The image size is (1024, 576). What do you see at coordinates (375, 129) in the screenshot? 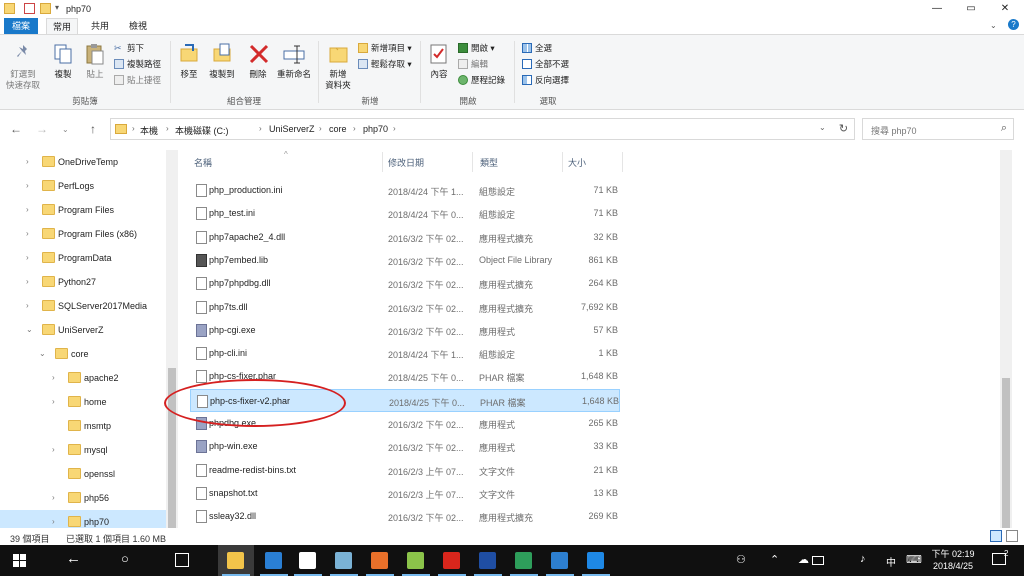
I see `breadcrumb-php70: php70` at bounding box center [375, 129].